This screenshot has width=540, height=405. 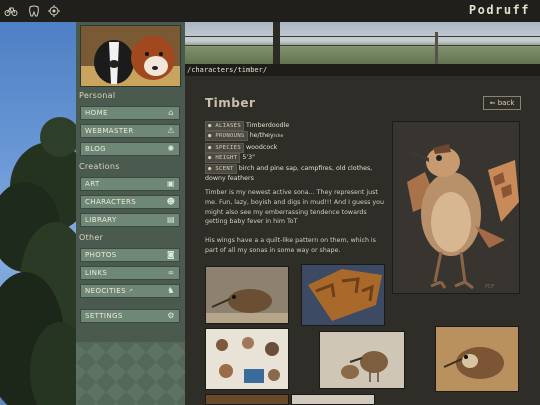 I want to click on external-link-icon: ↗, so click(x=131, y=291).